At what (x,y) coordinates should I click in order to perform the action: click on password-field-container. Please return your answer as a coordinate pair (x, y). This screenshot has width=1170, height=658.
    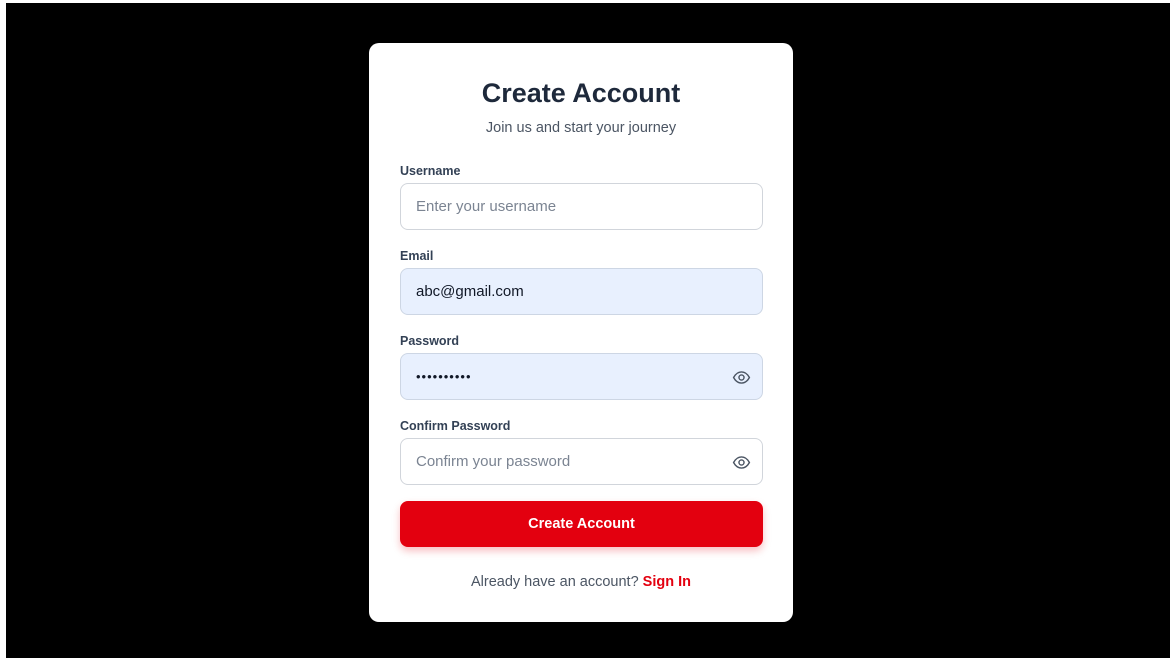
    Looking at the image, I should click on (581, 376).